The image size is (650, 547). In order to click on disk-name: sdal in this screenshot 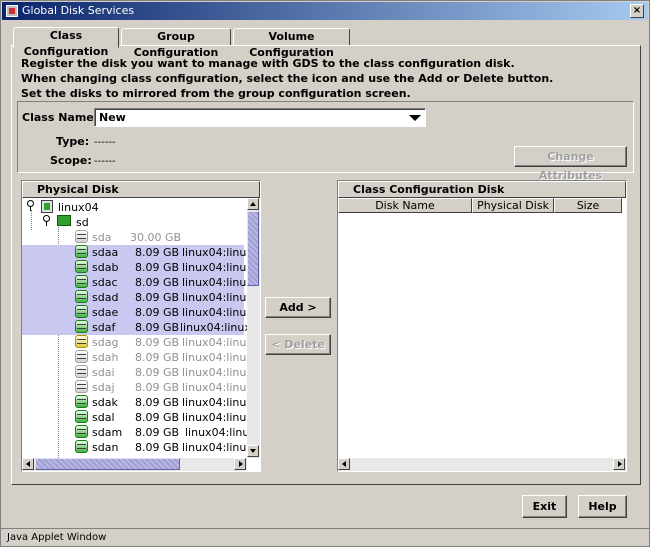, I will do `click(103, 417)`.